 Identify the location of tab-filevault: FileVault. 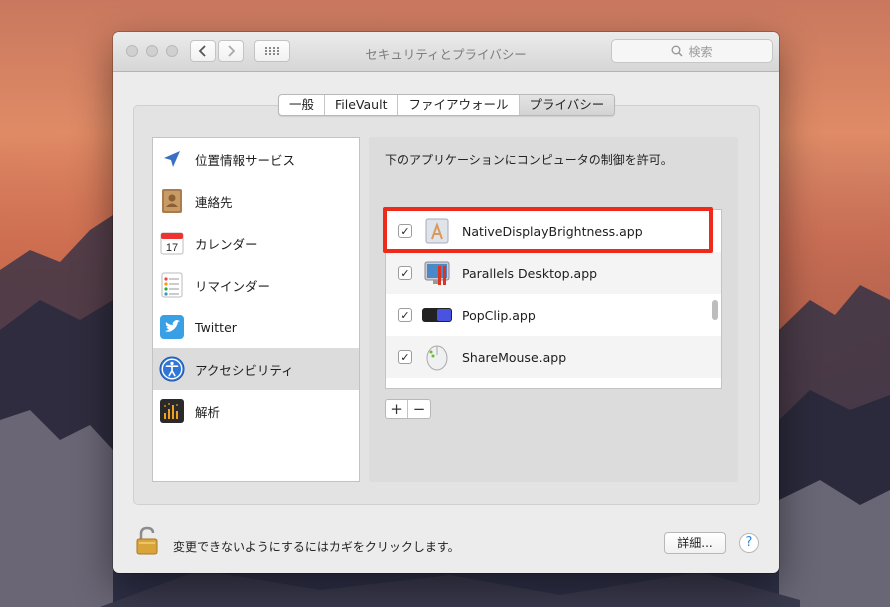
(362, 105).